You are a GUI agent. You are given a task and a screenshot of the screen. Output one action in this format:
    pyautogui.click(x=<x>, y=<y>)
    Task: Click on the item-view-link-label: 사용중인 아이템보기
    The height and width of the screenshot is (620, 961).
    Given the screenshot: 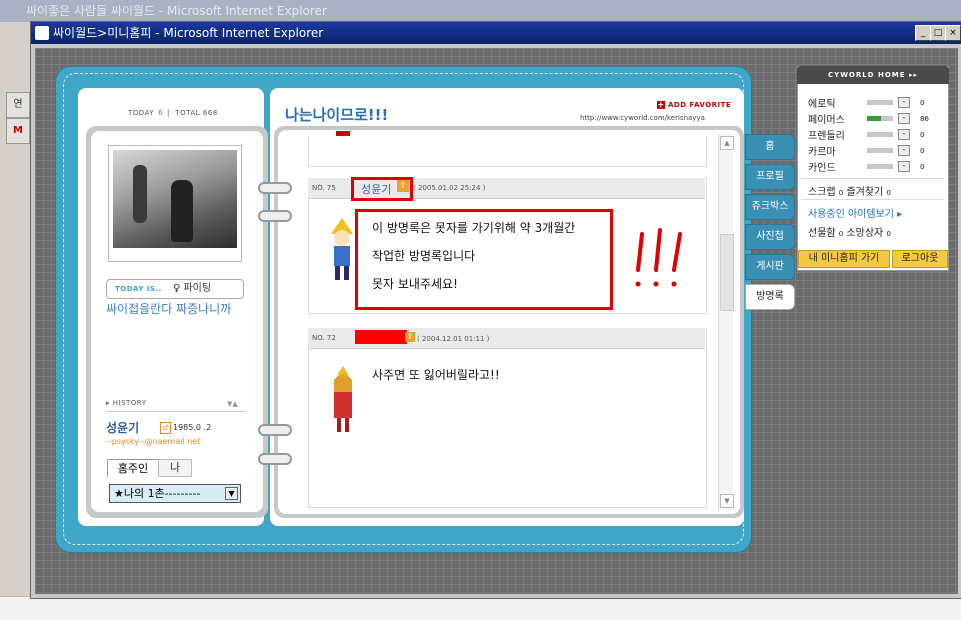 What is the action you would take?
    pyautogui.click(x=851, y=214)
    